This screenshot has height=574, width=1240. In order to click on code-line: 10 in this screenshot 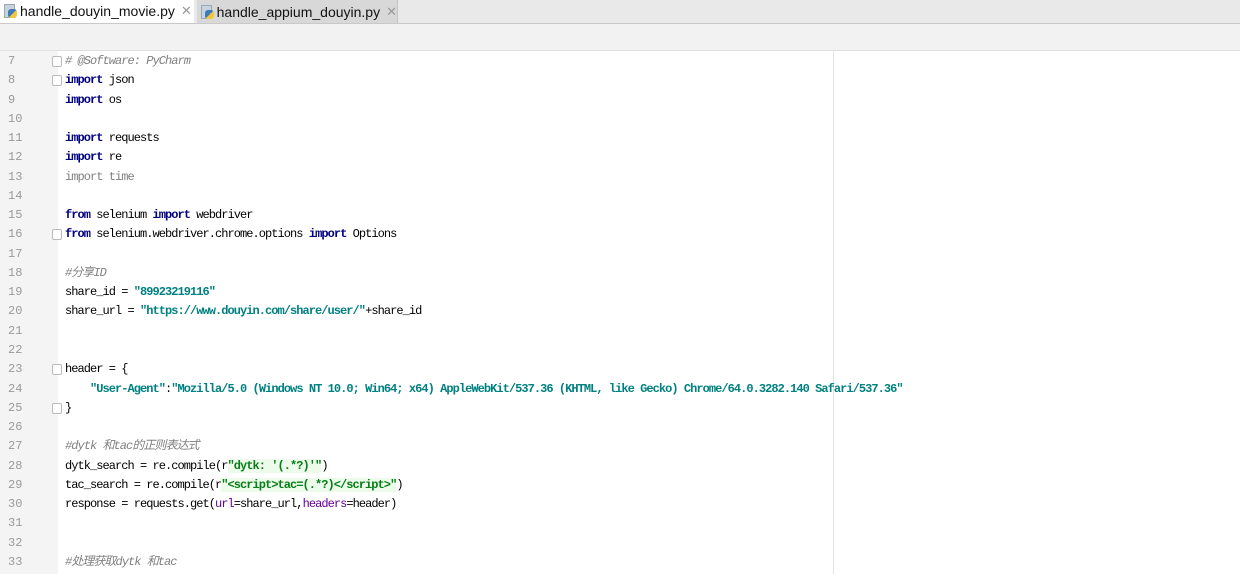, I will do `click(620, 119)`.